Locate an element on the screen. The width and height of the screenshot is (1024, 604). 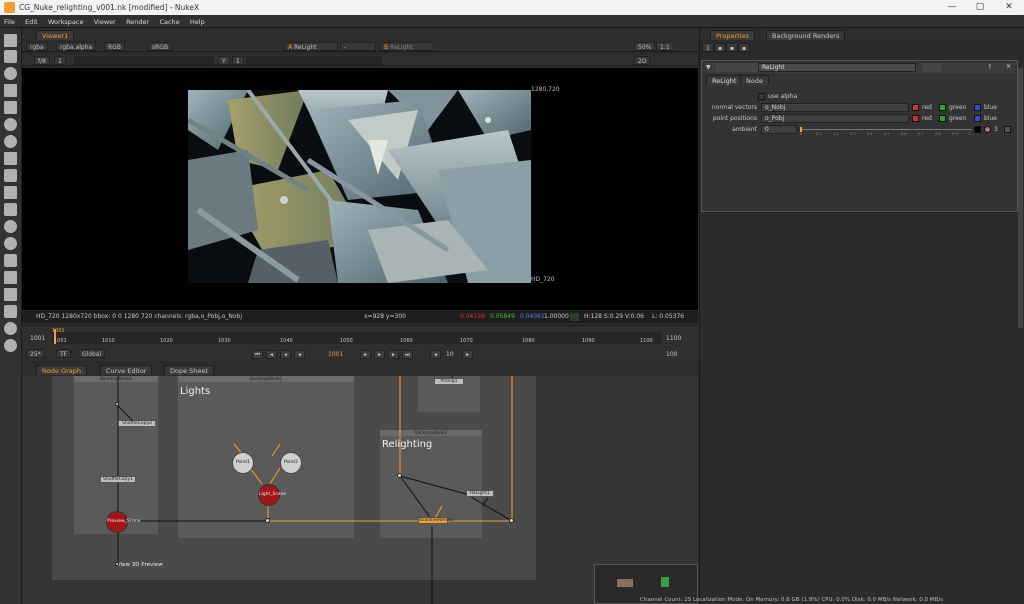
node-header-buttons is located at coordinates (738, 67).